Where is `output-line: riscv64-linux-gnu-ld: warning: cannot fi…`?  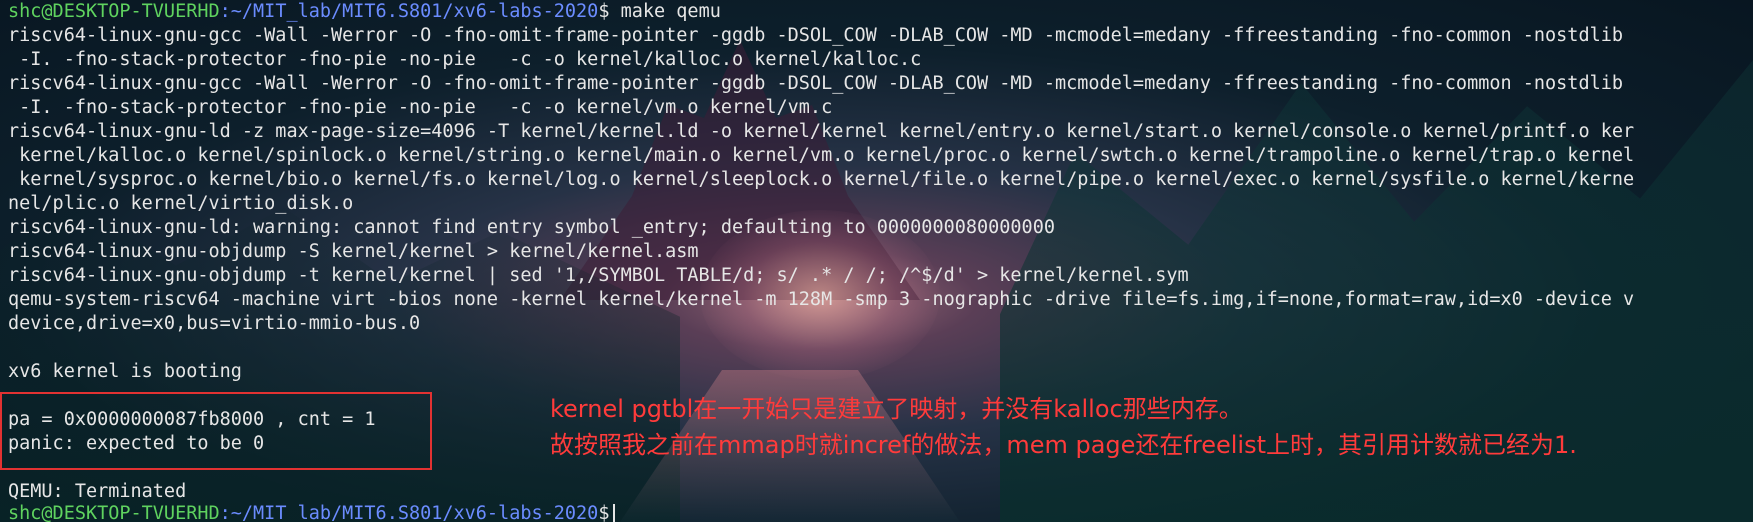
output-line: riscv64-linux-gnu-ld: warning: cannot fi… is located at coordinates (531, 227).